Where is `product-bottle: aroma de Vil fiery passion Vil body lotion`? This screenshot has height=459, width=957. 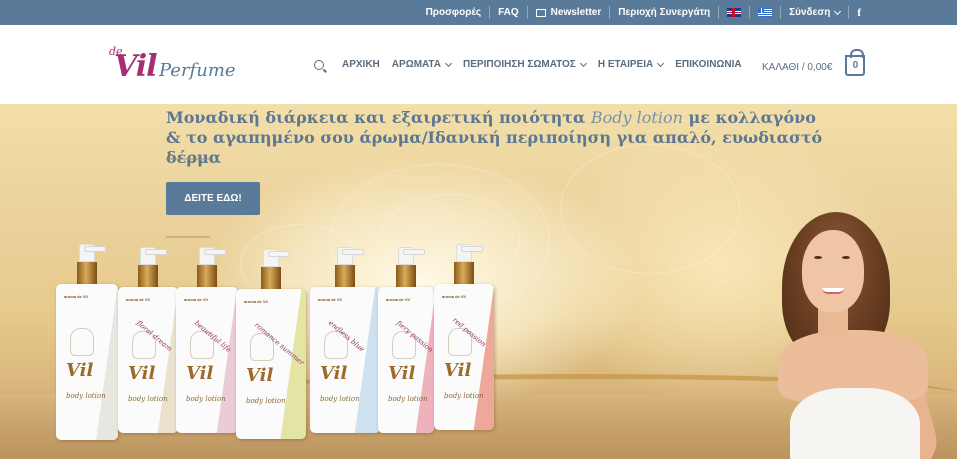 product-bottle: aroma de Vil fiery passion Vil body lotion is located at coordinates (406, 340).